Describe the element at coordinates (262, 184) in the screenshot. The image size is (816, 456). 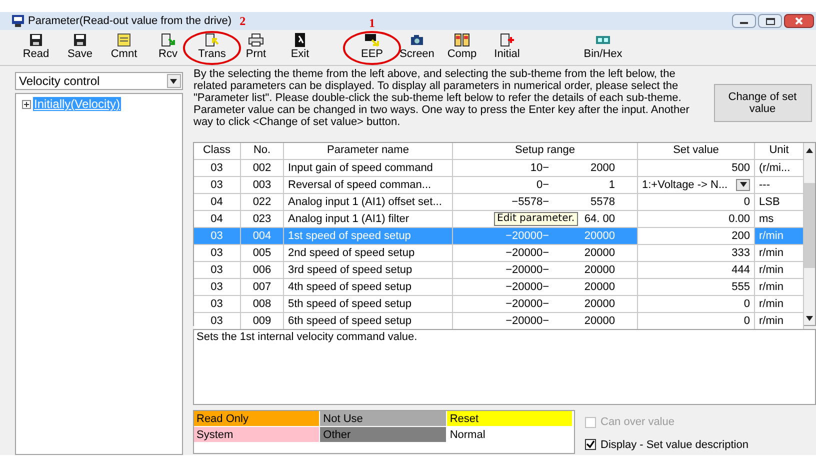
I see `table-cell: 003` at that location.